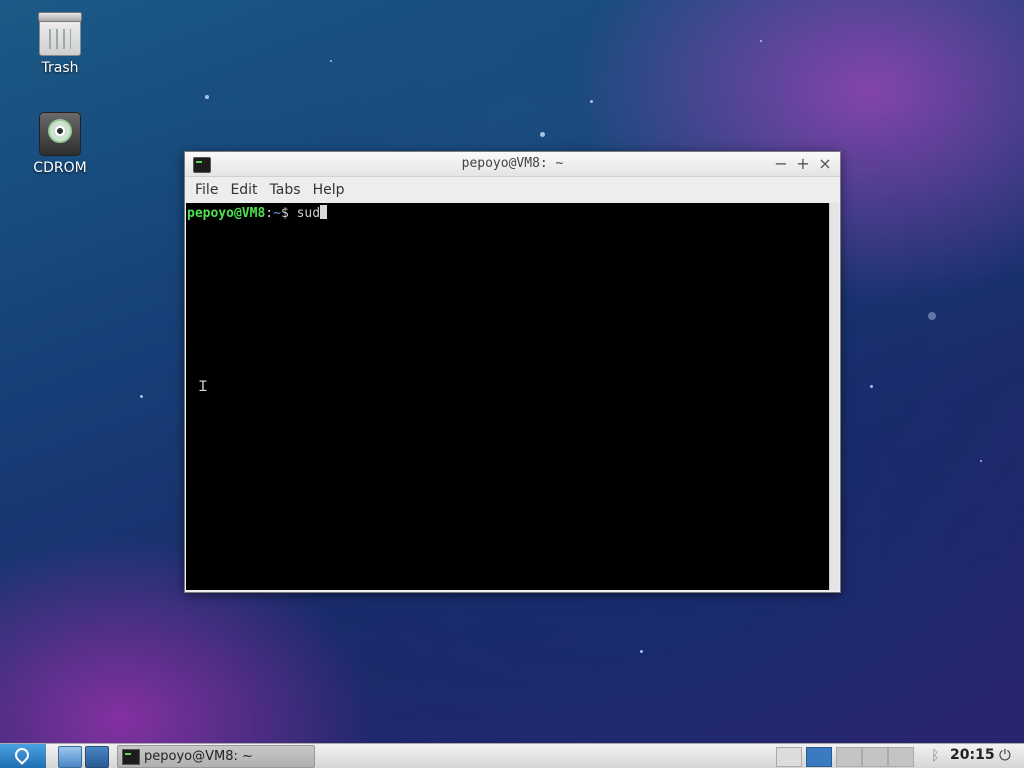 This screenshot has height=768, width=1024. I want to click on bluetooth-icon: ᛒ, so click(935, 756).